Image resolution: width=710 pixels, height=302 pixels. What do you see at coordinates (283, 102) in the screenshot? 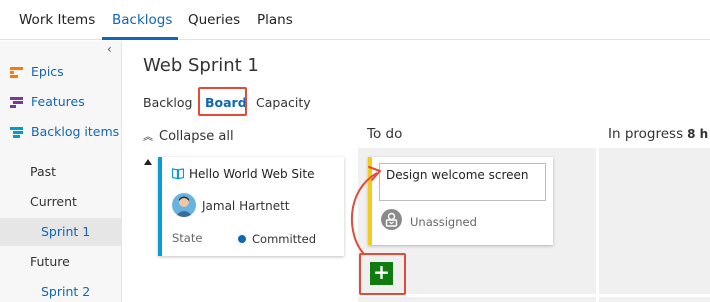
I see `subtab-capacity: Capacity` at bounding box center [283, 102].